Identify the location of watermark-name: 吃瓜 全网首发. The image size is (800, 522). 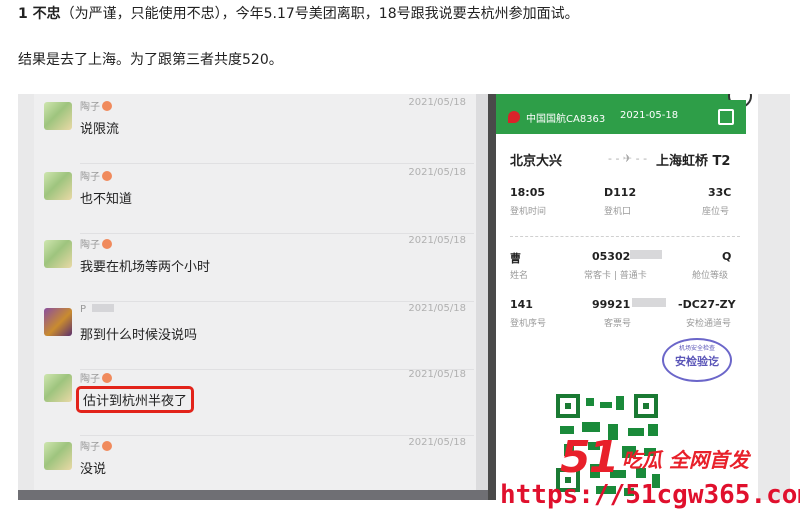
(685, 460).